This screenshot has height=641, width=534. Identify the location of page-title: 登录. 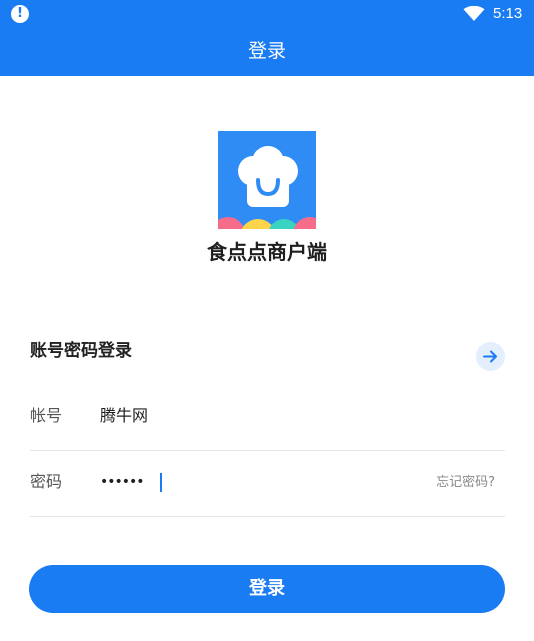
(266, 51).